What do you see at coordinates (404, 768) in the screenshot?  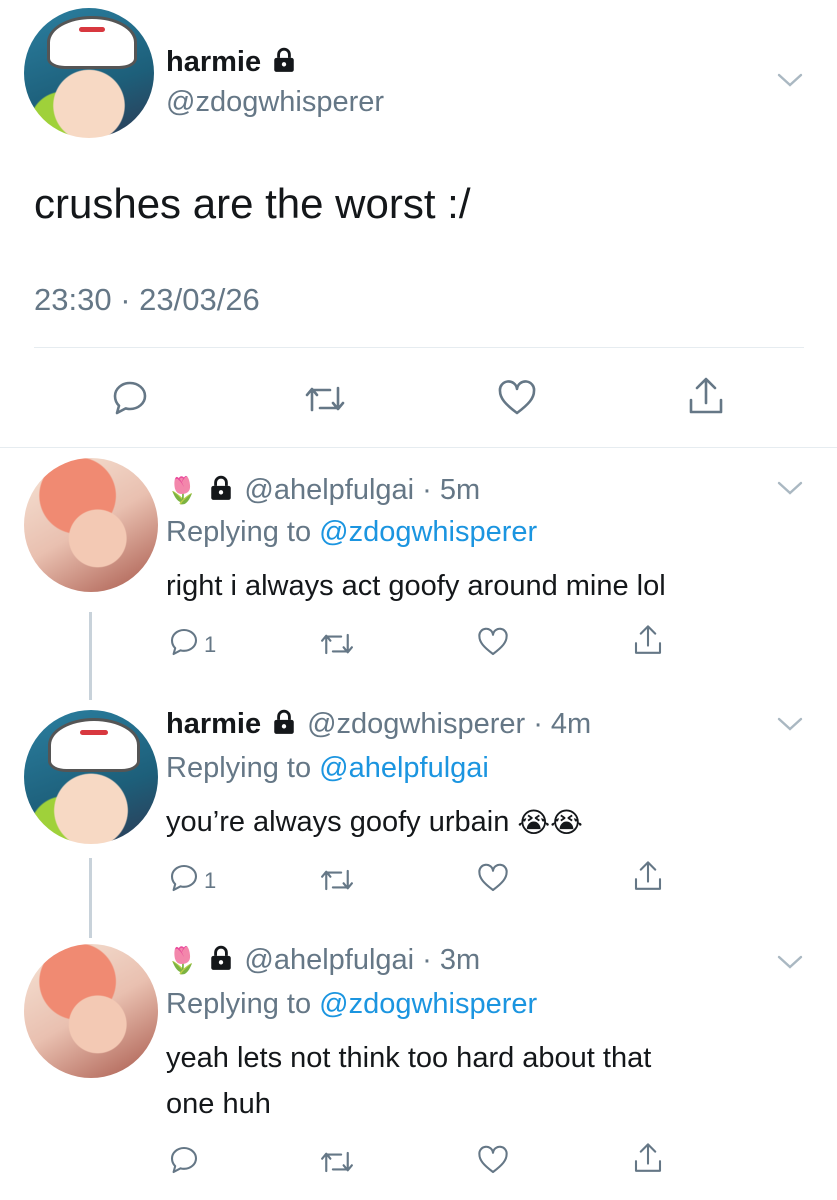 I see `replying-to-link: @ahelpfulgai` at bounding box center [404, 768].